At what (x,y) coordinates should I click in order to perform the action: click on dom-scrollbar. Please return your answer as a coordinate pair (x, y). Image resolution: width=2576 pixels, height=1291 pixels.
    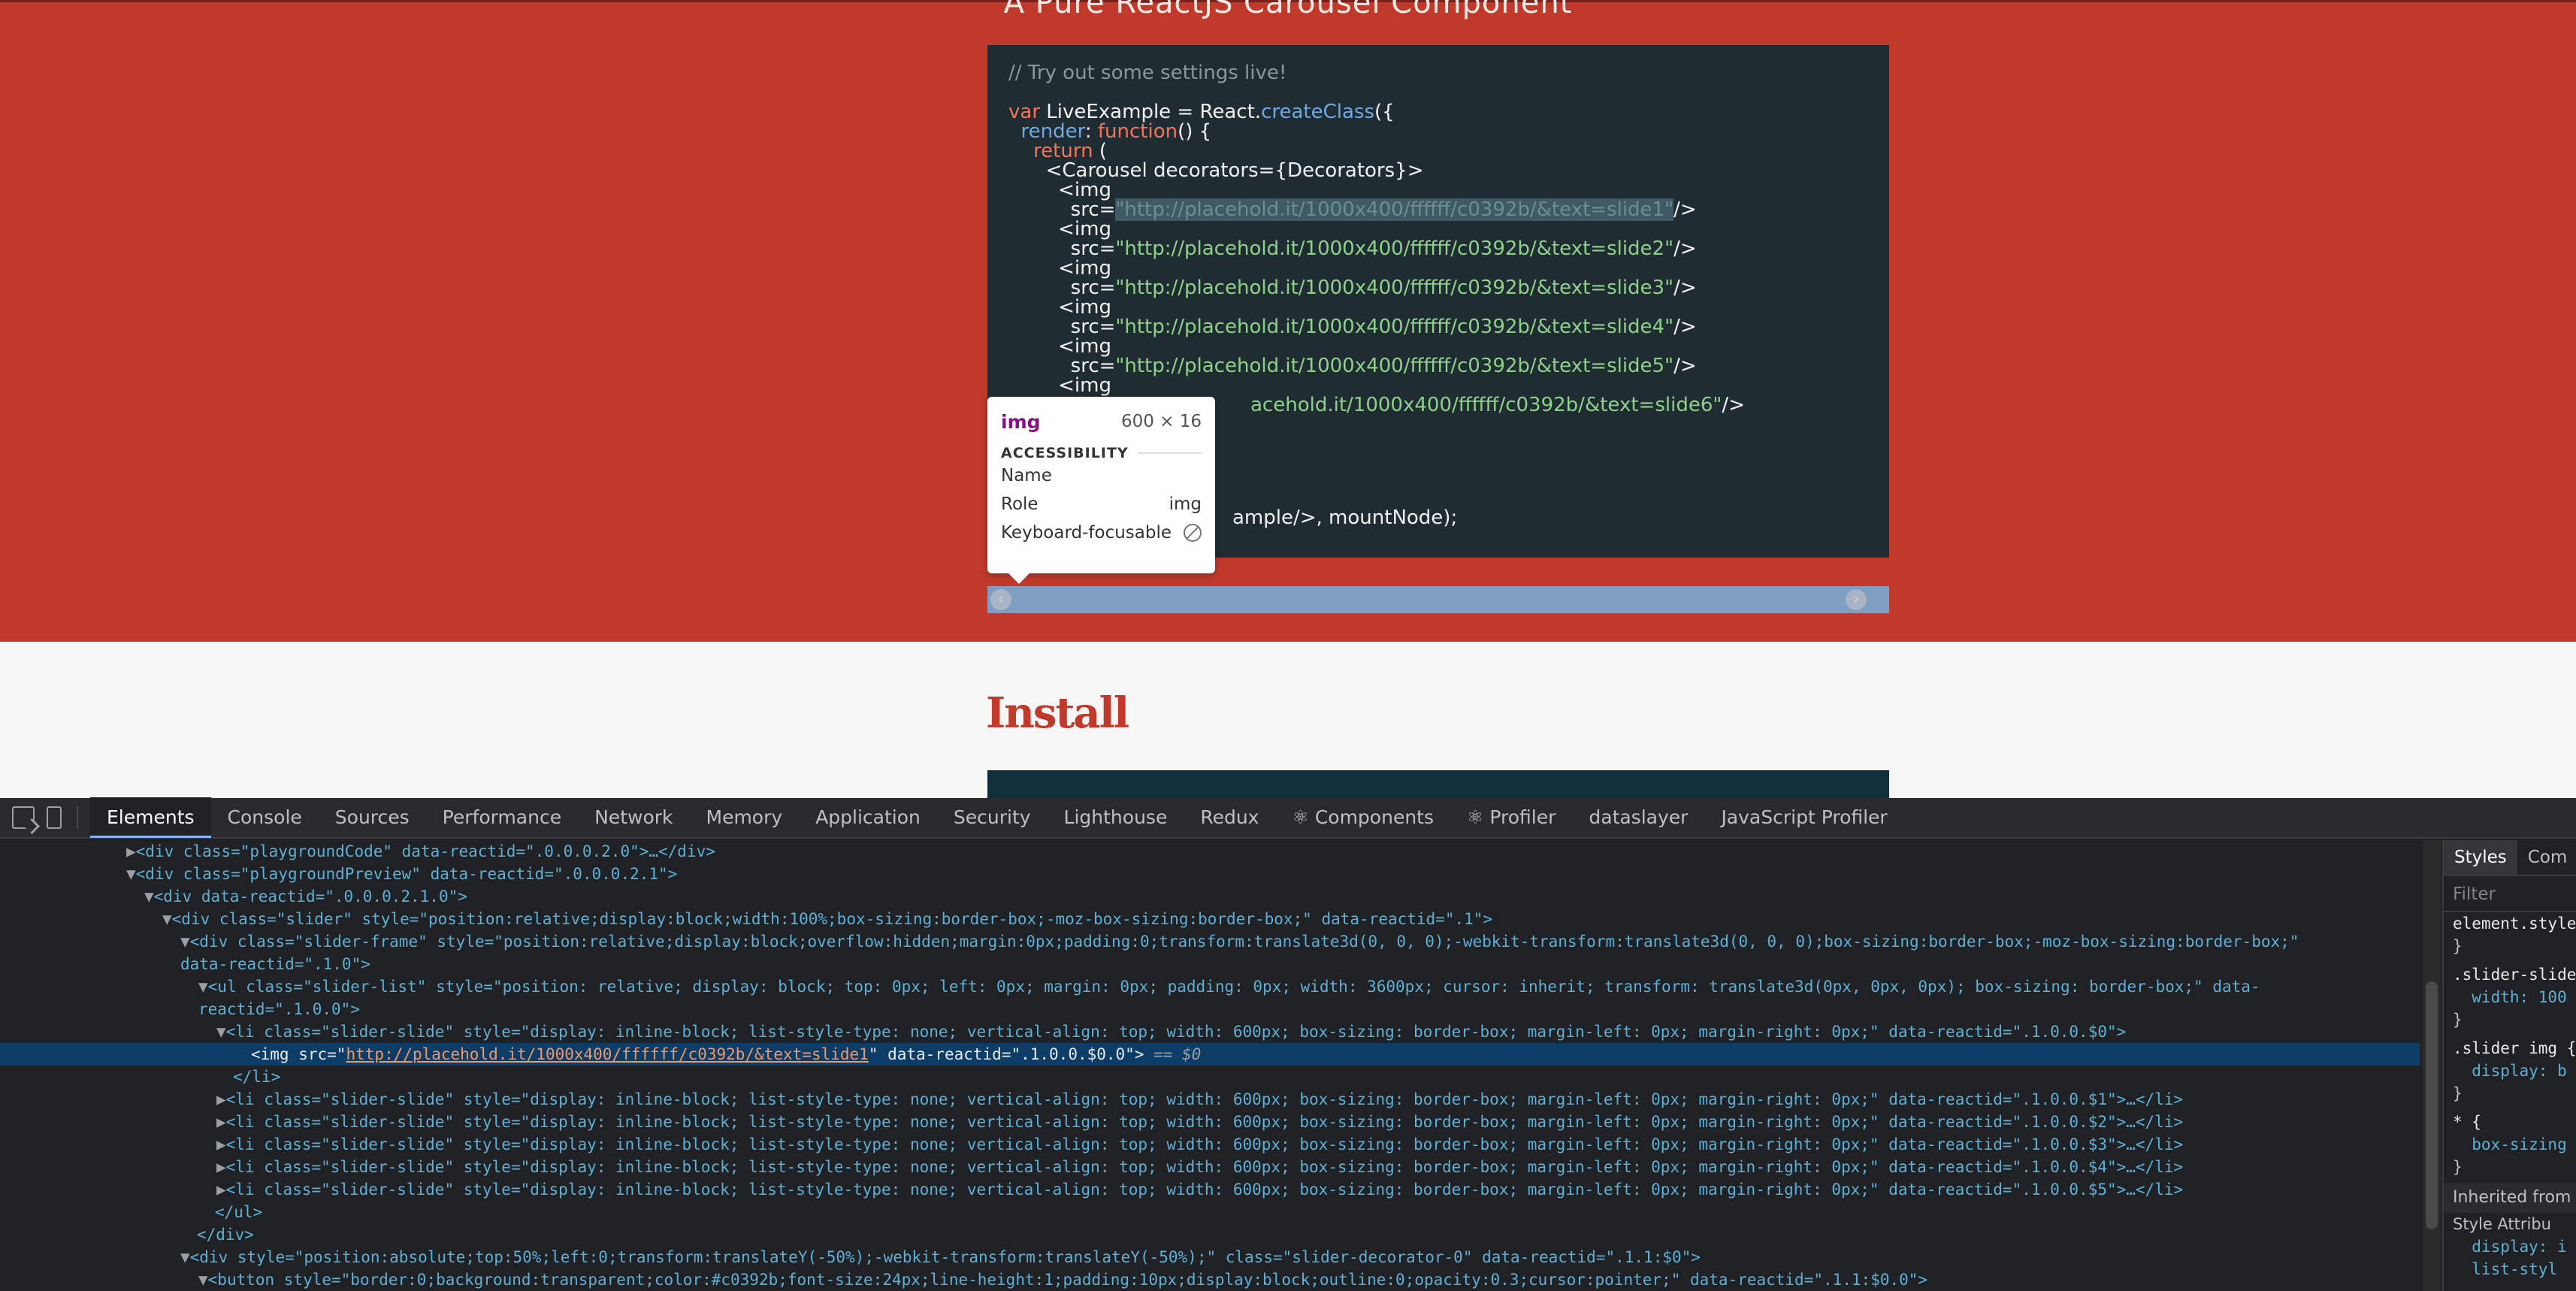
    Looking at the image, I should click on (2432, 1065).